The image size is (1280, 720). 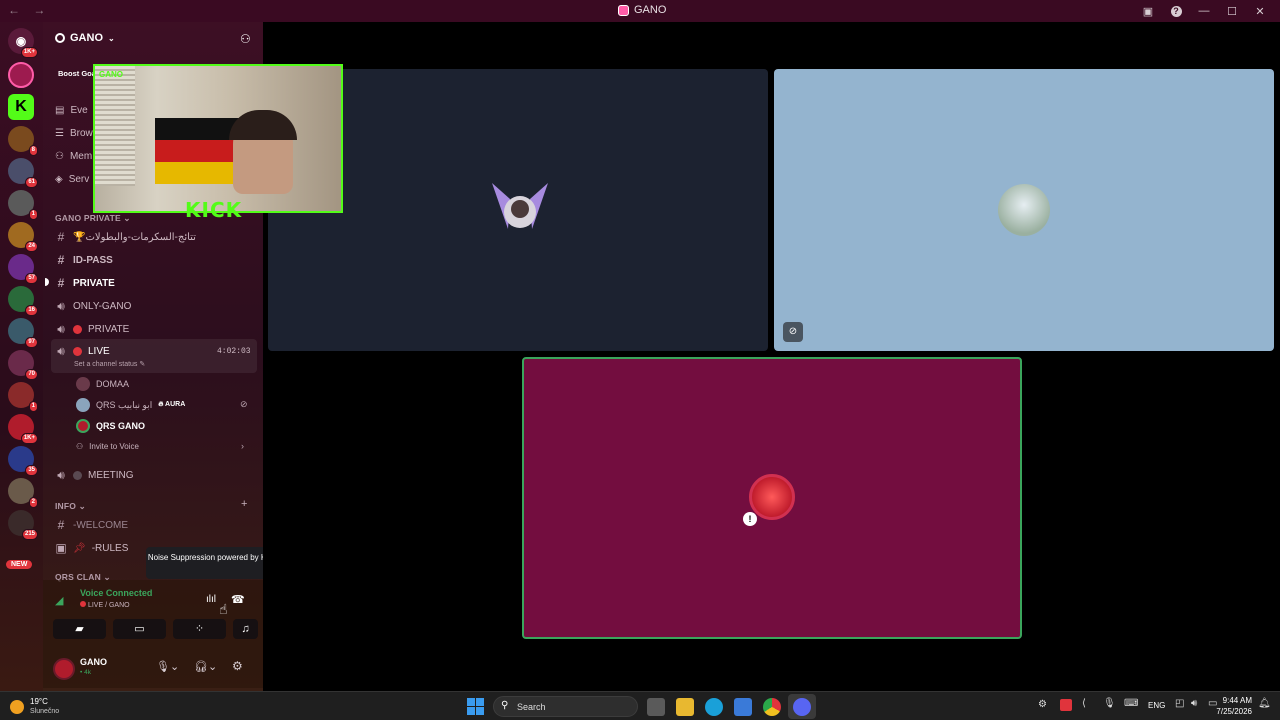 I want to click on calendar-icon: ▤, so click(x=60, y=110).